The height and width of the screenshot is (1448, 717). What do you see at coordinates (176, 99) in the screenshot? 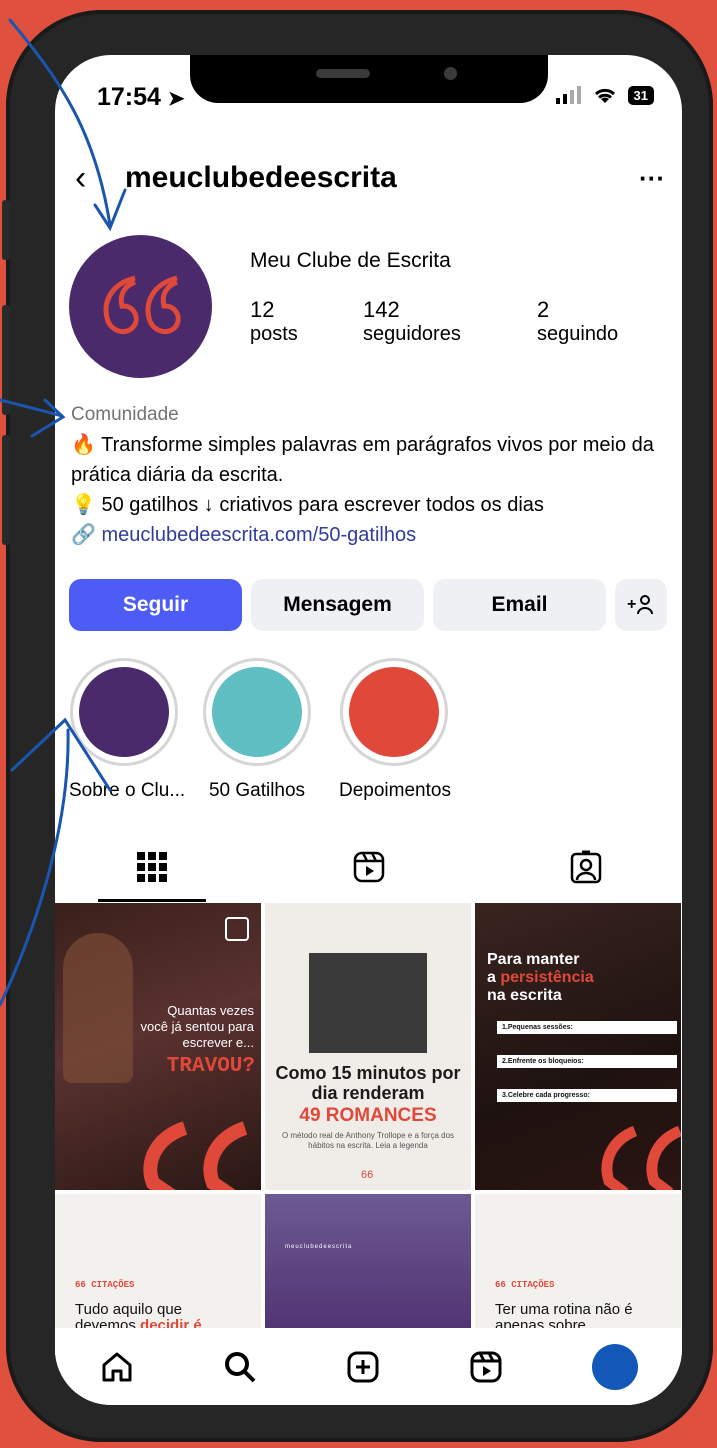
I see `location-arrow-icon: ➤` at bounding box center [176, 99].